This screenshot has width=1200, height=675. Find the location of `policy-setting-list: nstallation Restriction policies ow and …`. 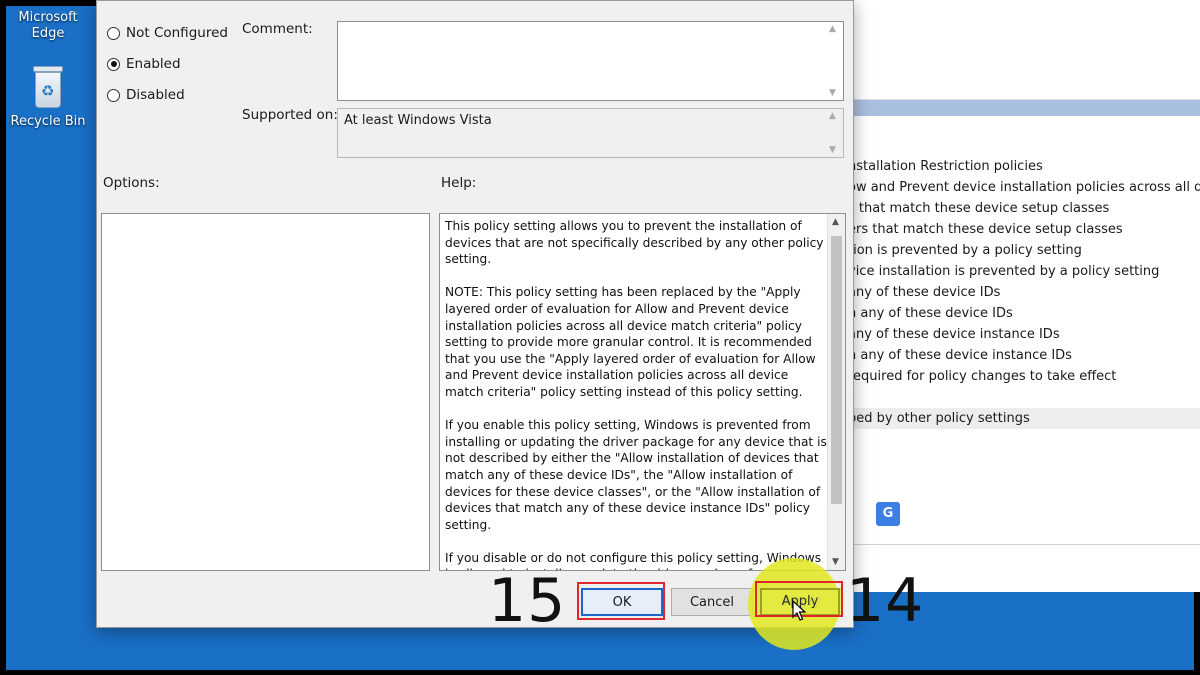

policy-setting-list: nstallation Restriction policies ow and … is located at coordinates (1023, 292).